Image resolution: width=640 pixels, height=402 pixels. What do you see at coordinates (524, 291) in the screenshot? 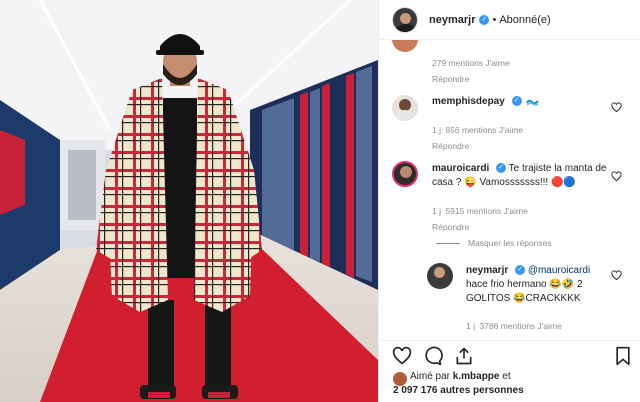
I see `comment-text: hace frio hermano 😂🤣 2 GOLITOS 😂CRACKKKK` at bounding box center [524, 291].